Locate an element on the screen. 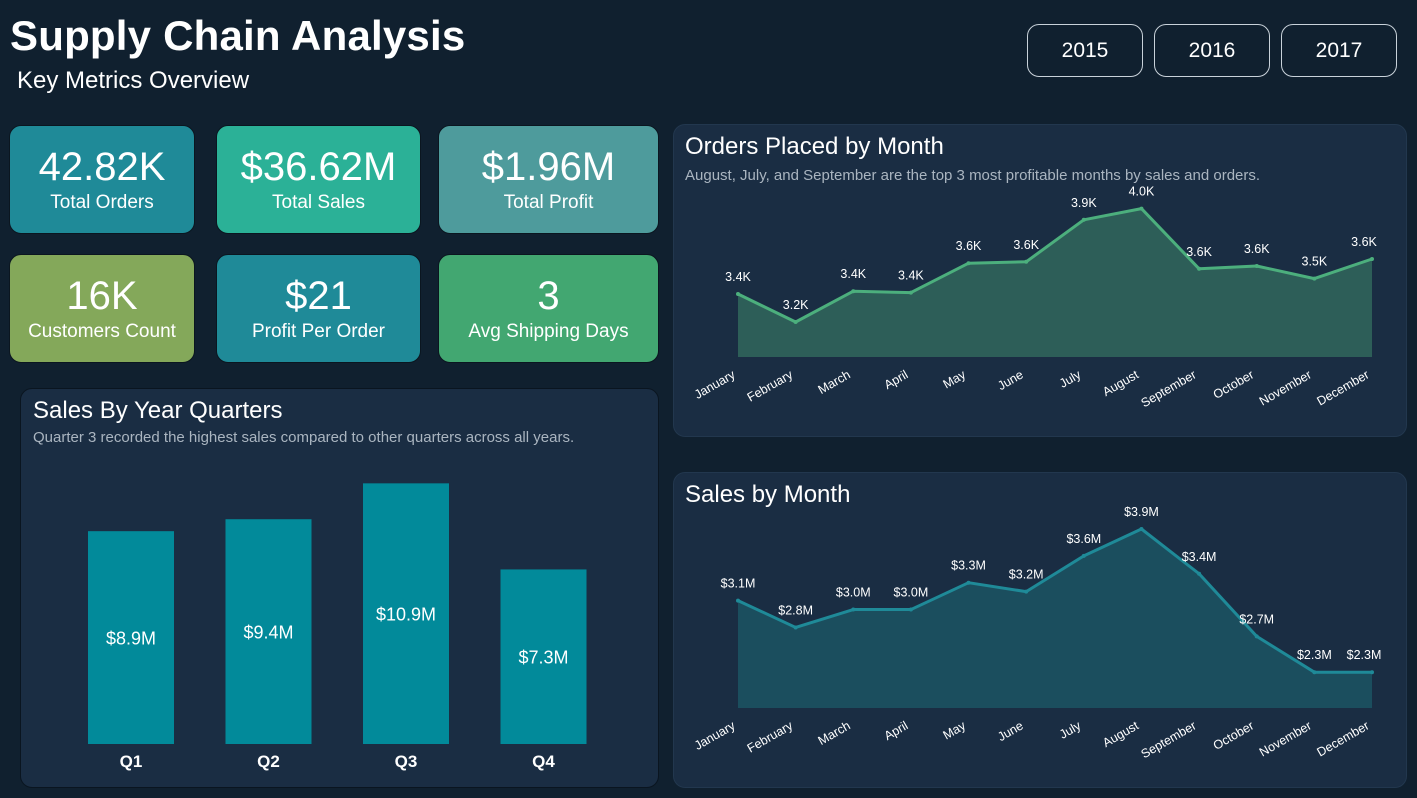  kpi-card-customers-count: 16K Customers Count is located at coordinates (102, 308).